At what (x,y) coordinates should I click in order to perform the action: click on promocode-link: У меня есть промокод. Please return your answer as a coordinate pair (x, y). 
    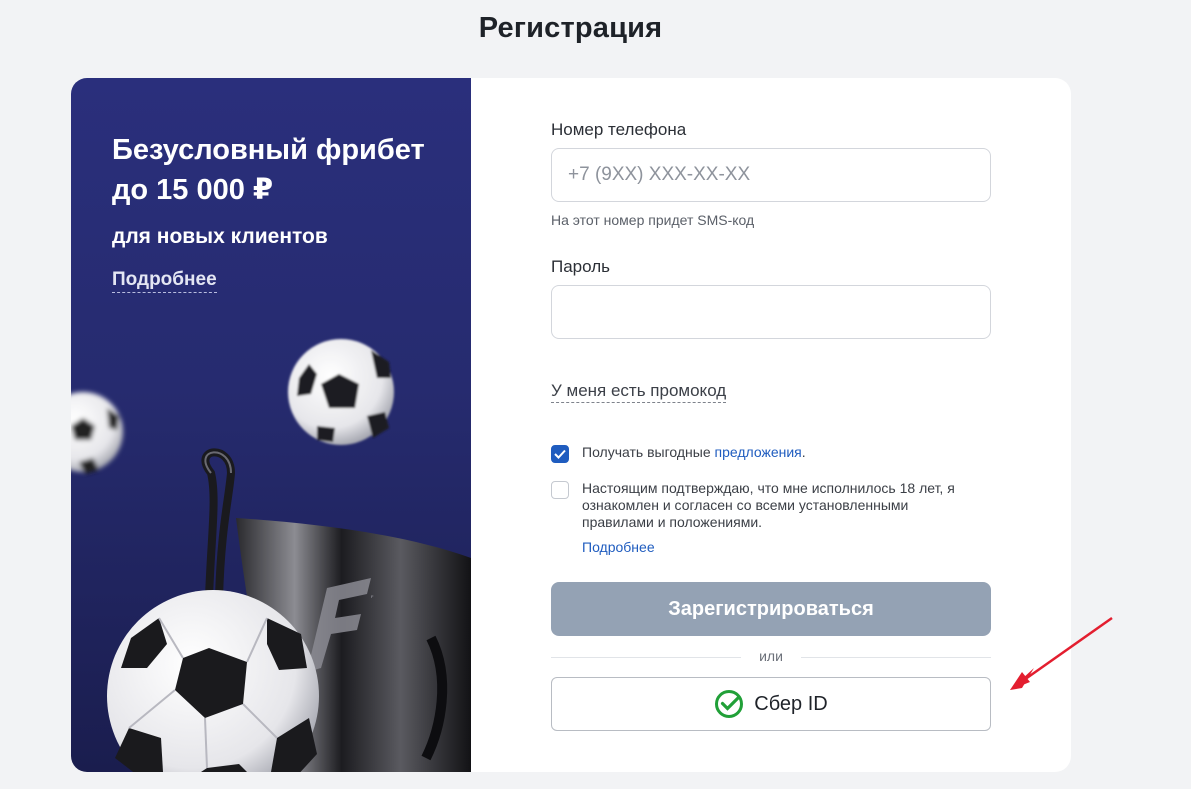
    Looking at the image, I should click on (639, 392).